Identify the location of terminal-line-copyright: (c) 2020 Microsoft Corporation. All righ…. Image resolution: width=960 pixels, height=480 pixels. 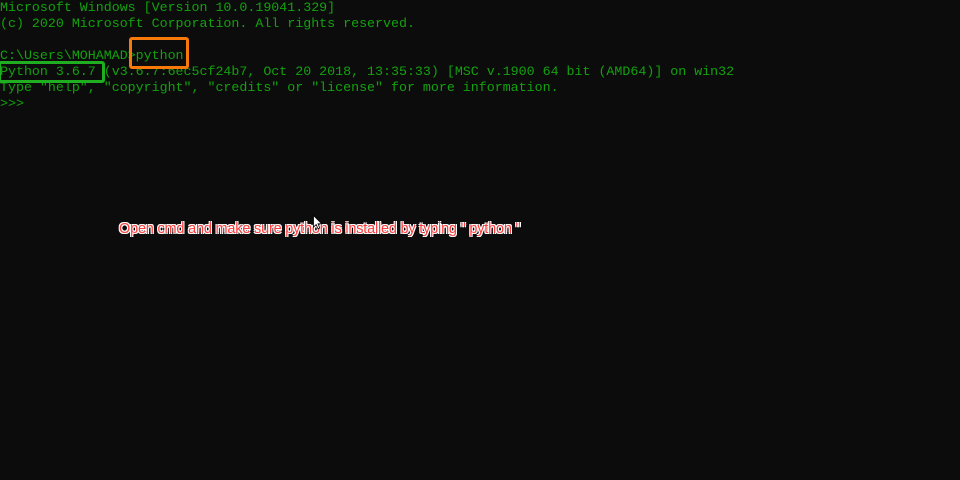
(207, 23).